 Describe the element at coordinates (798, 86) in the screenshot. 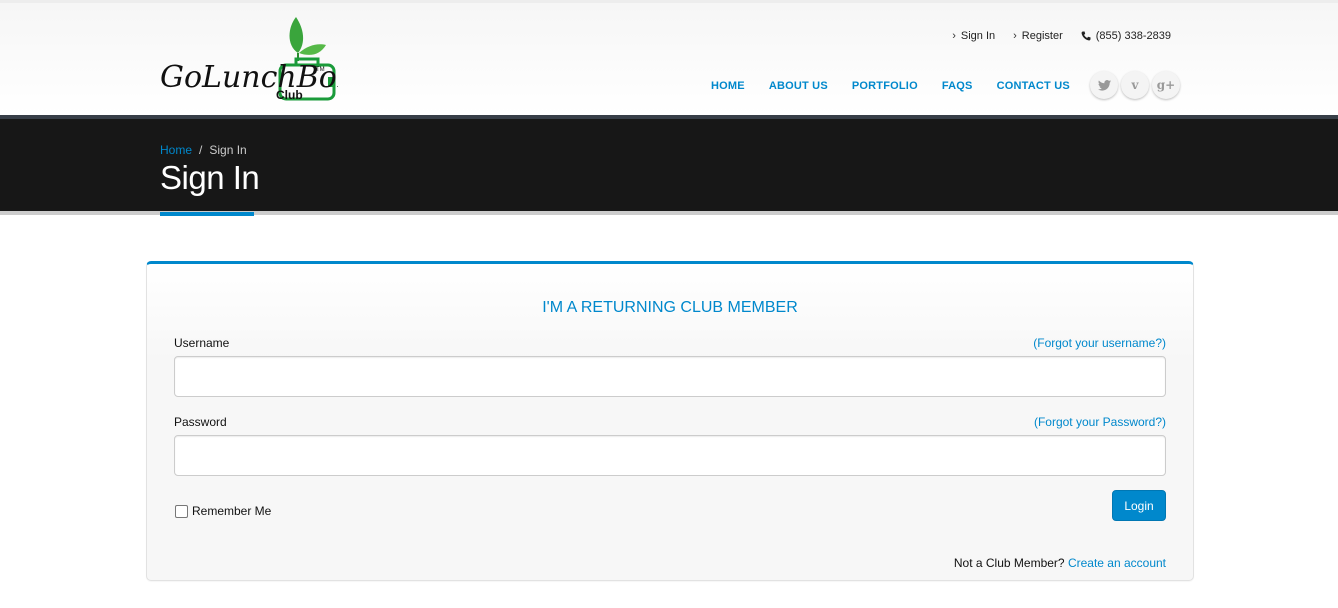

I see `nav-about-us: ABOUT US` at that location.